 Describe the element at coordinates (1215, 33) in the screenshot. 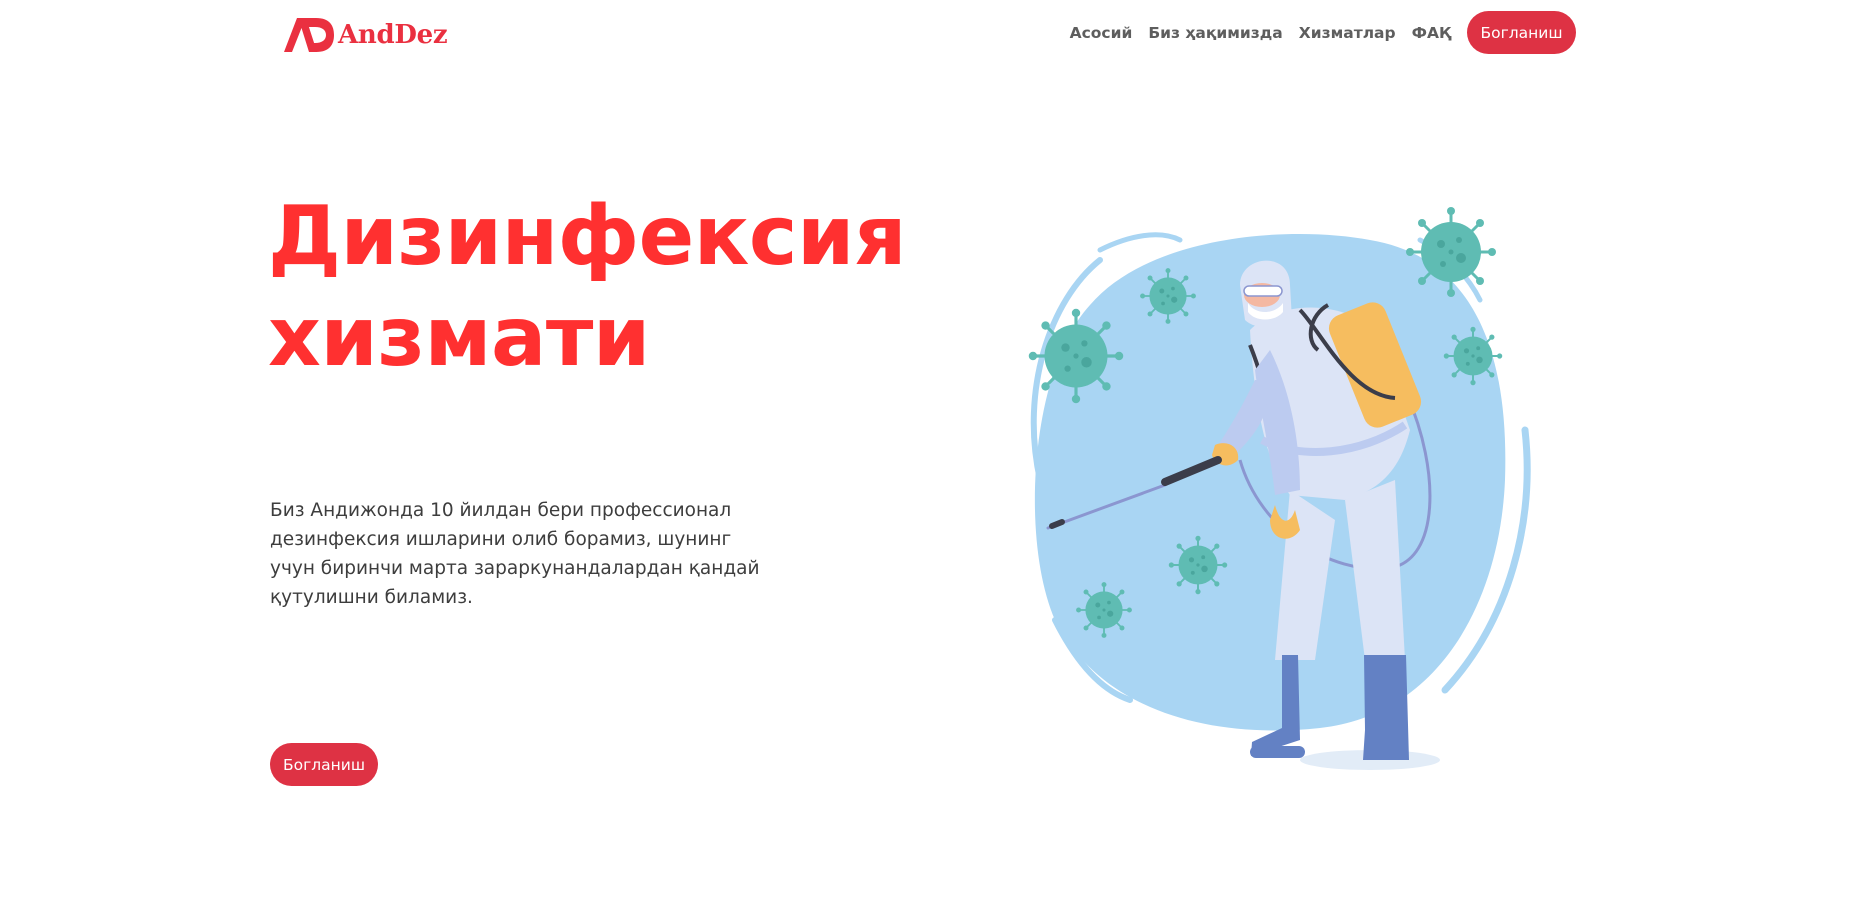

I see `nav-link-about: Биз ҳақимизда` at that location.